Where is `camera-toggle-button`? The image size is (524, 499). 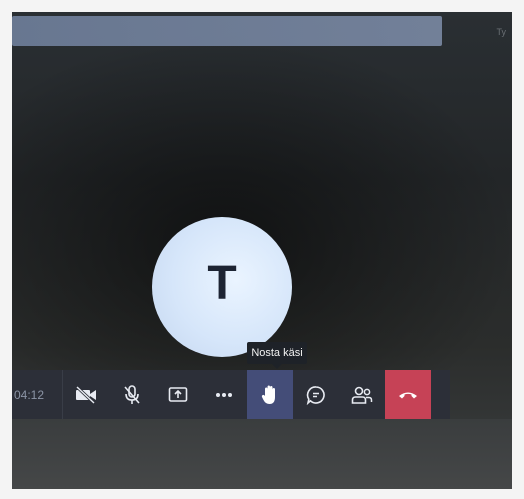
camera-toggle-button is located at coordinates (86, 394).